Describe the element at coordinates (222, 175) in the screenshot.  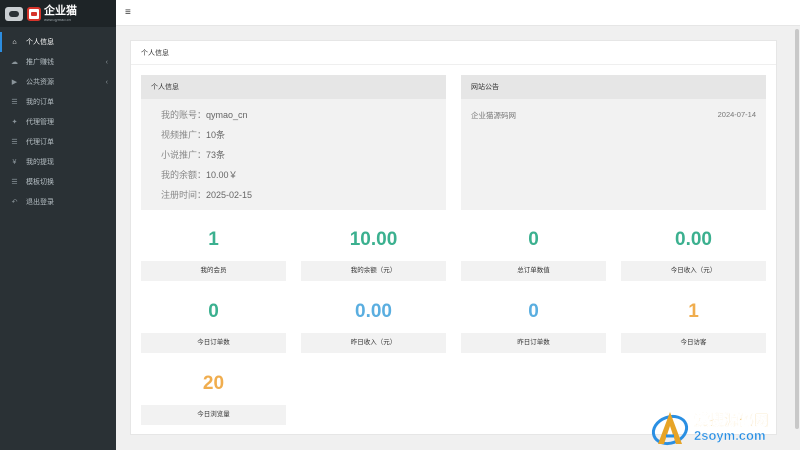
I see `profile-row-value: 10.00￥` at that location.